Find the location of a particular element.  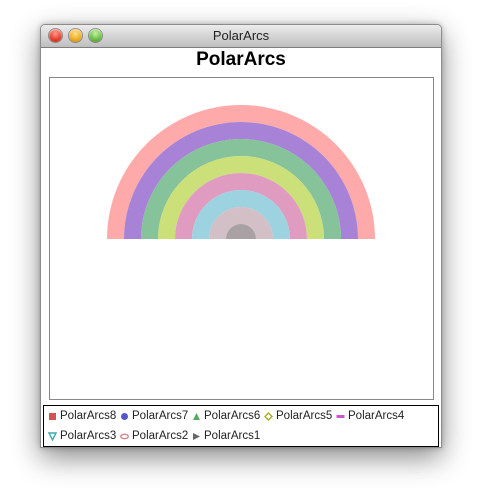

legend-label: PolarArcs4 is located at coordinates (376, 416).